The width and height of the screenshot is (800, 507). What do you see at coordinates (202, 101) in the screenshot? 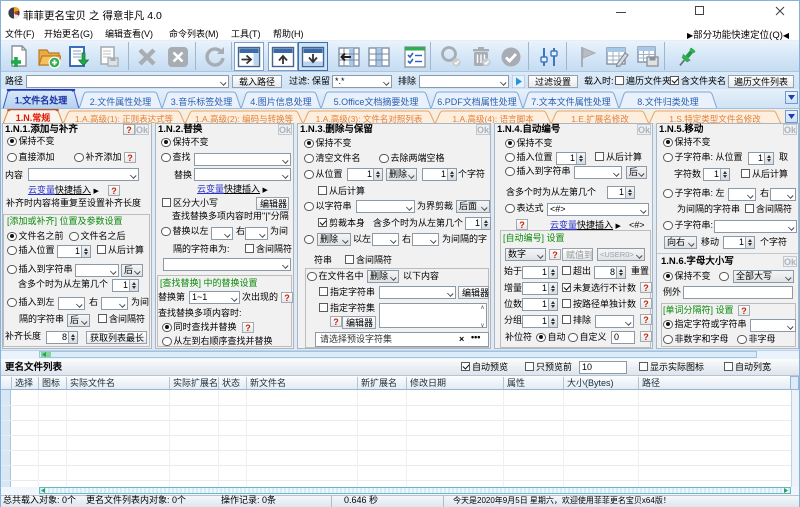
I see `svg-text: 3.音乐标签处理` at bounding box center [202, 101].